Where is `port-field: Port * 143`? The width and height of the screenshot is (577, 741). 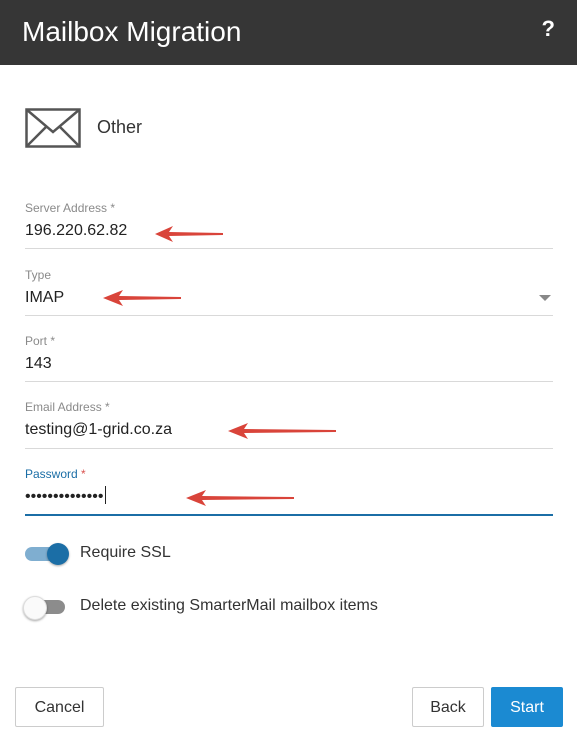
port-field: Port * 143 is located at coordinates (289, 357).